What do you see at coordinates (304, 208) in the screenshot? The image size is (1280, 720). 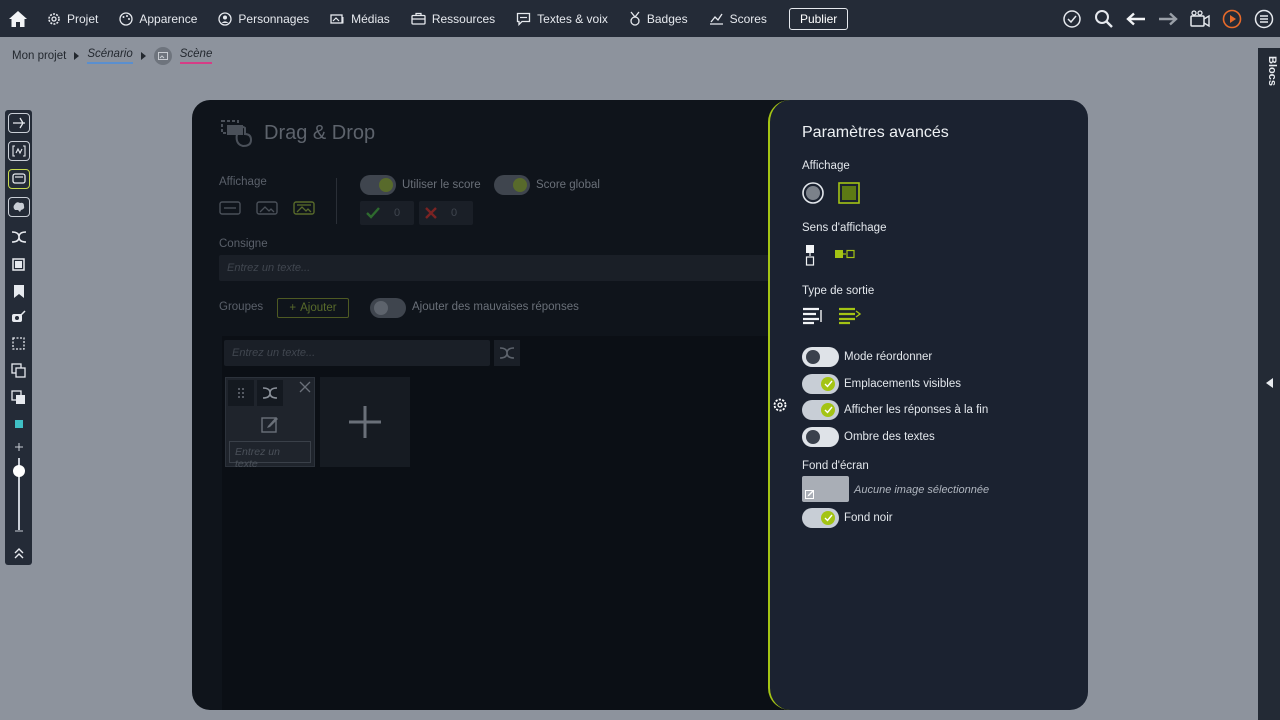 I see `display-mixed-icon` at bounding box center [304, 208].